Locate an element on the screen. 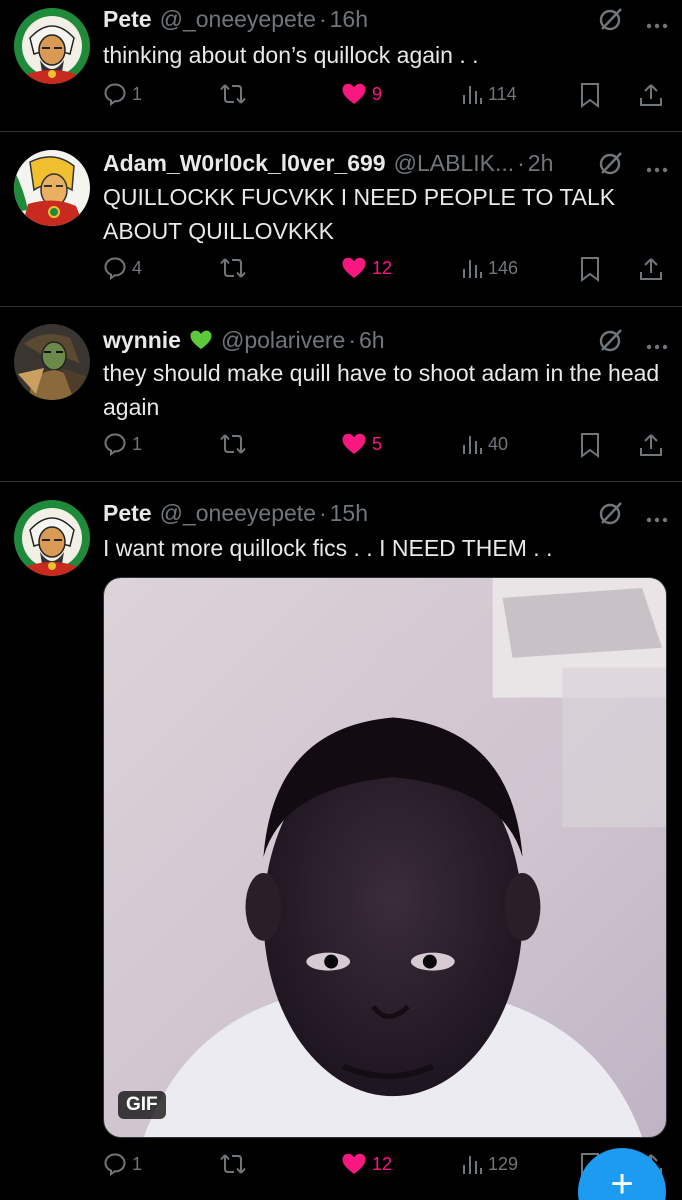 The image size is (682, 1200). like-button: 9 is located at coordinates (361, 94).